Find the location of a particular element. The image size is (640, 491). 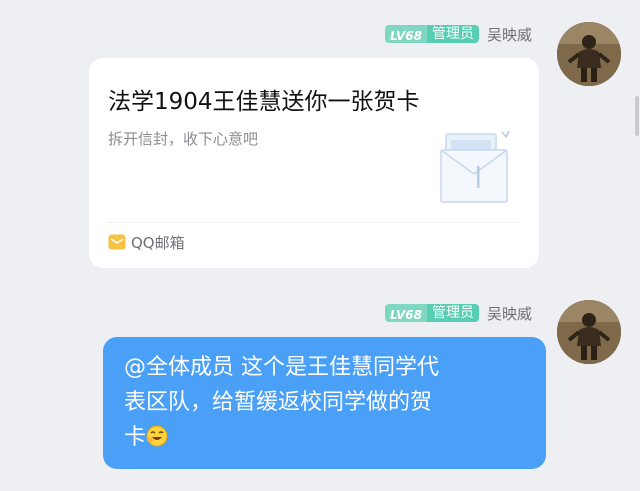

card-source-label: QQ邮箱 is located at coordinates (158, 243).